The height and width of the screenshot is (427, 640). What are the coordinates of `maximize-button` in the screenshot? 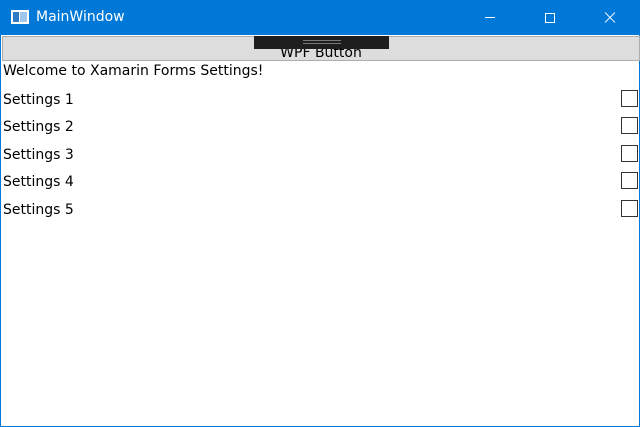 It's located at (550, 17).